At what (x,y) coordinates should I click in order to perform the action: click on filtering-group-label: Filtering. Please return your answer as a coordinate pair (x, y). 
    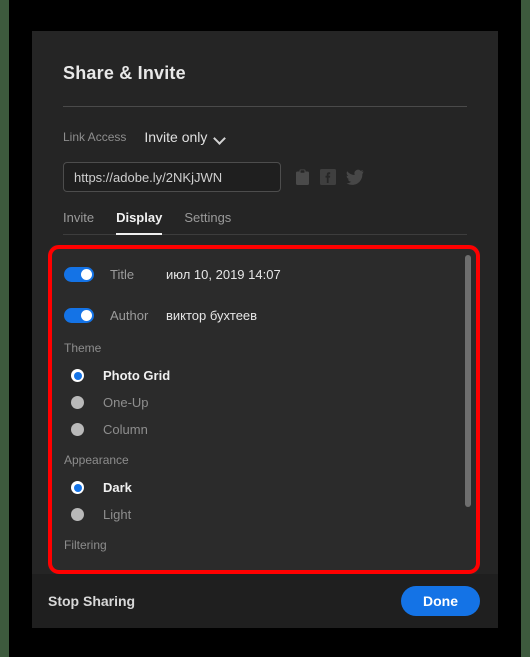
    Looking at the image, I should click on (85, 545).